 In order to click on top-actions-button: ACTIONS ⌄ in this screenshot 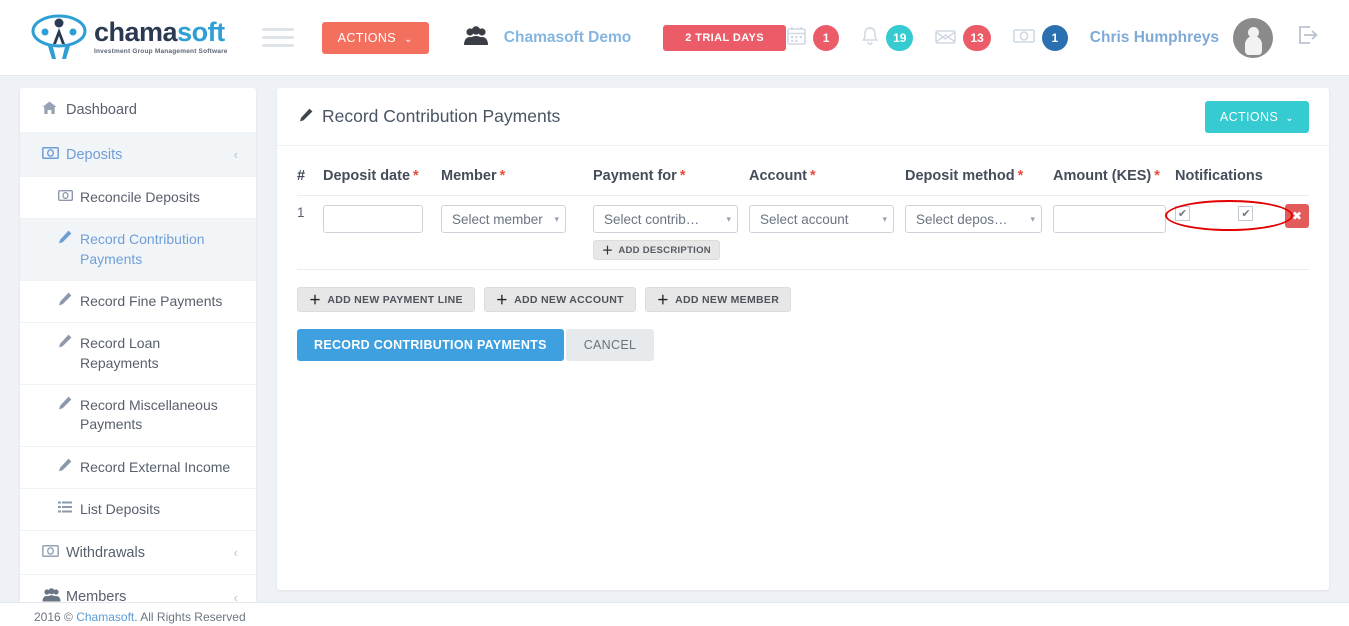, I will do `click(375, 37)`.